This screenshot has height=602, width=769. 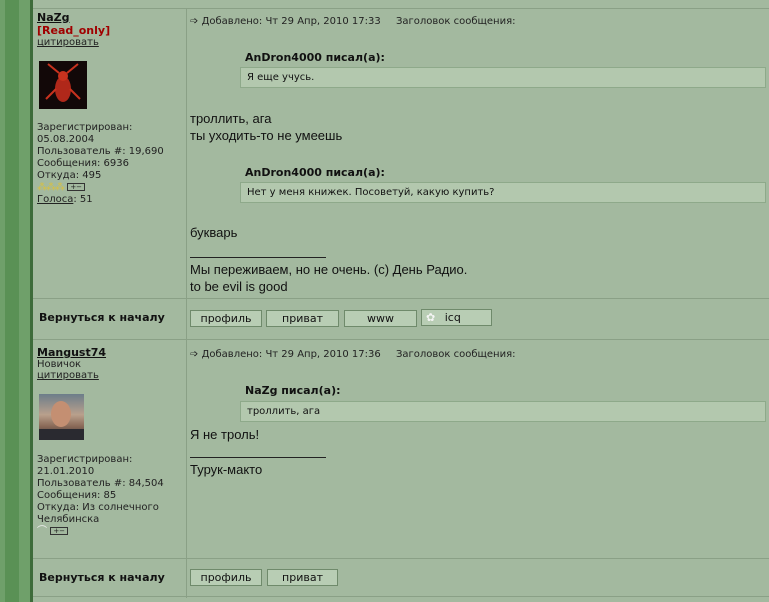 I want to click on author-location: Откуда: Из солнечного, so click(x=98, y=507).